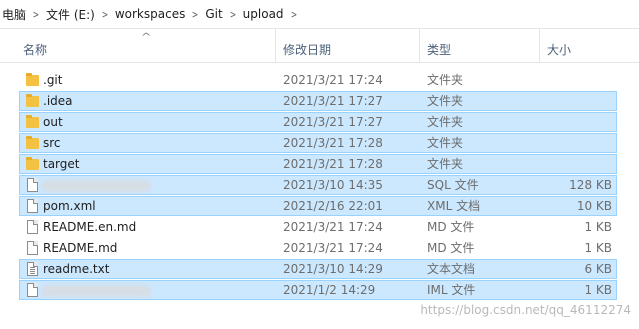 The height and width of the screenshot is (329, 639). I want to click on file-name: .idea, so click(58, 101).